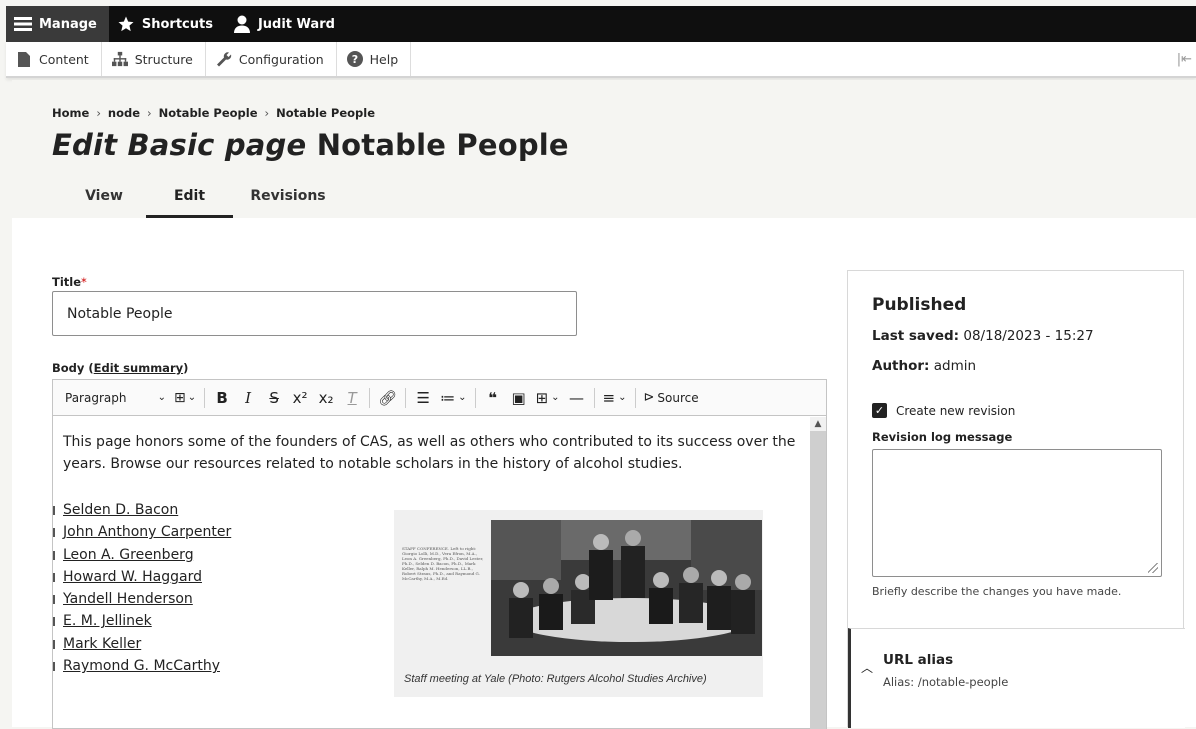 The height and width of the screenshot is (729, 1196). I want to click on remove-format-button: T, so click(352, 398).